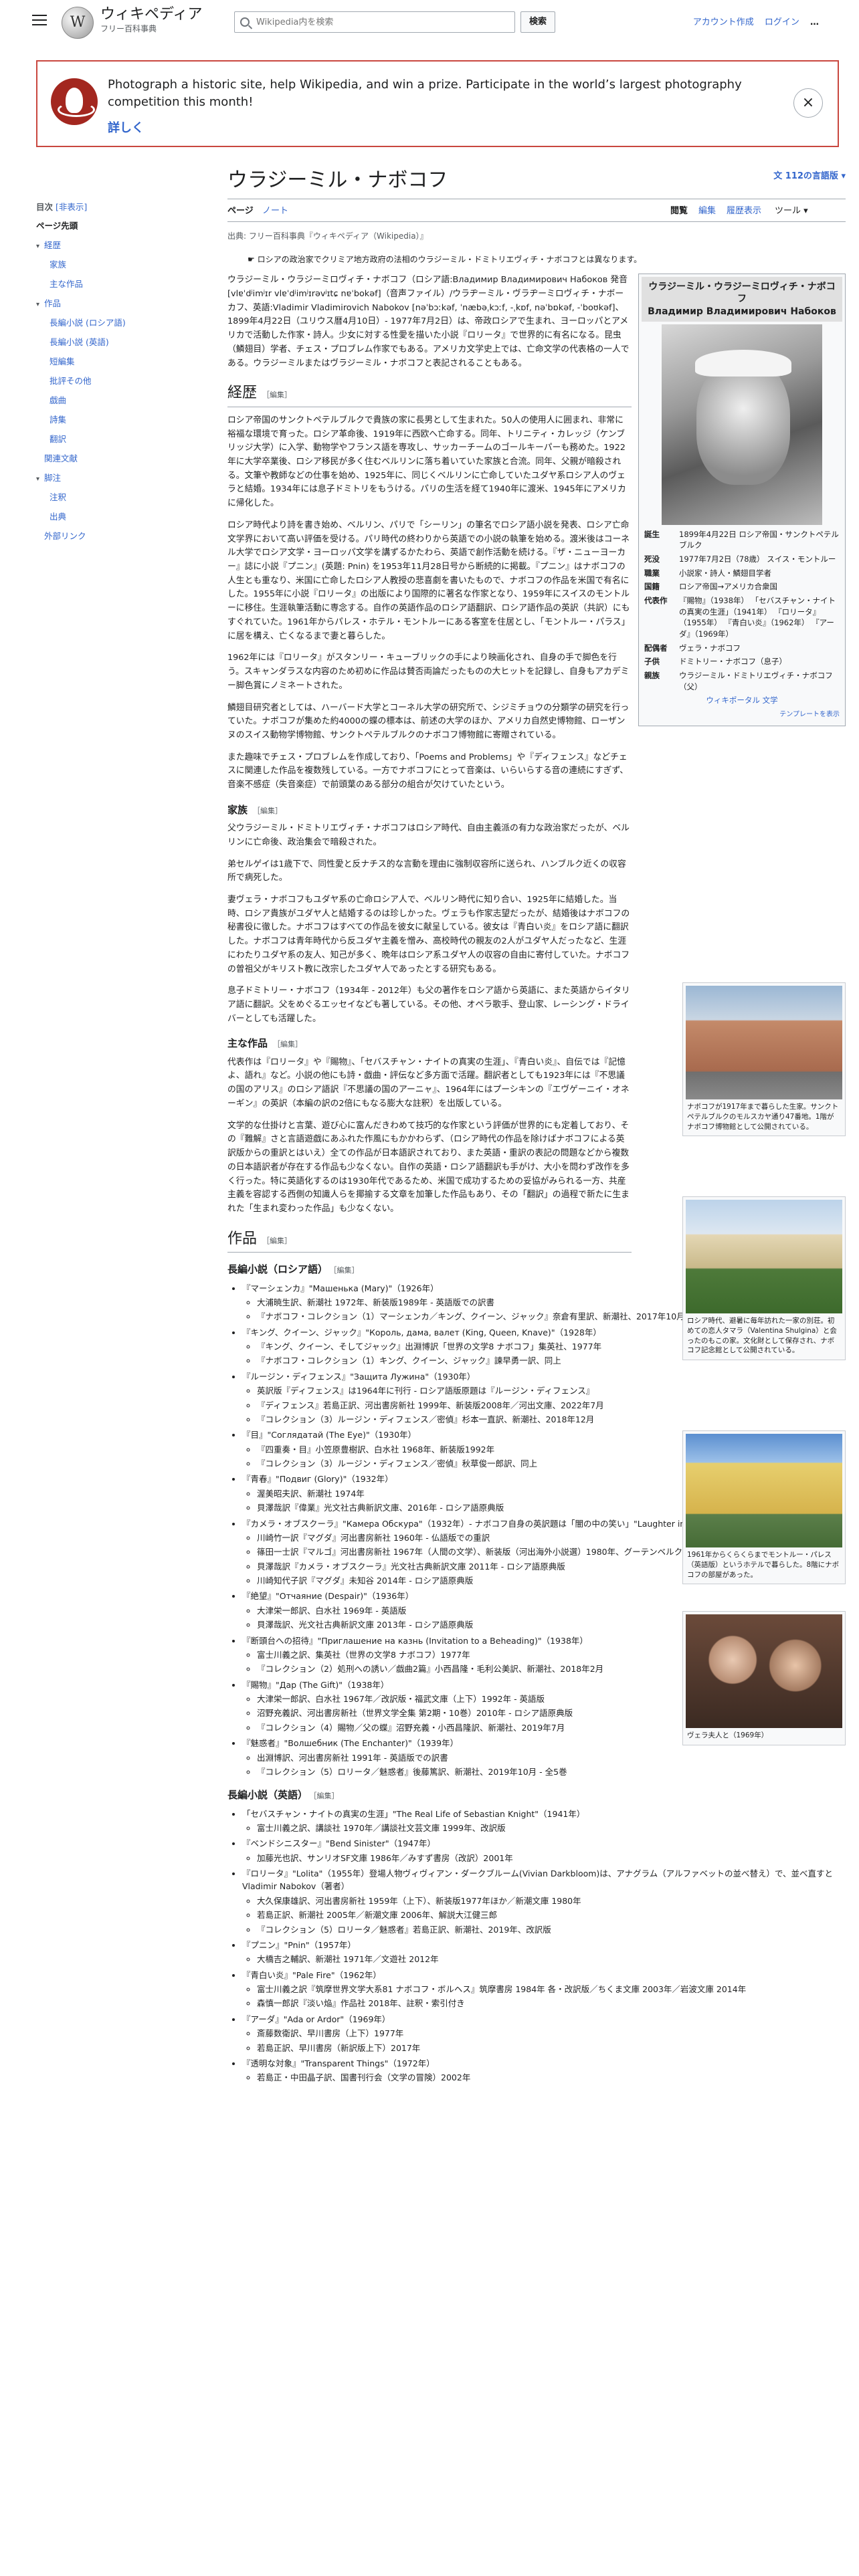  What do you see at coordinates (117, 419) in the screenshot?
I see `toc-item: 詩集` at bounding box center [117, 419].